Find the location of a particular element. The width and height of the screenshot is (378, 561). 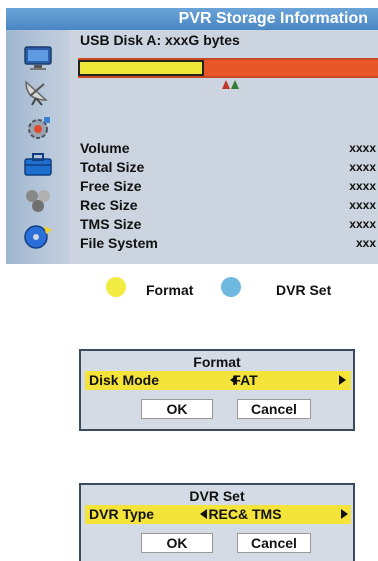

info-label: Rec Size is located at coordinates (109, 205).